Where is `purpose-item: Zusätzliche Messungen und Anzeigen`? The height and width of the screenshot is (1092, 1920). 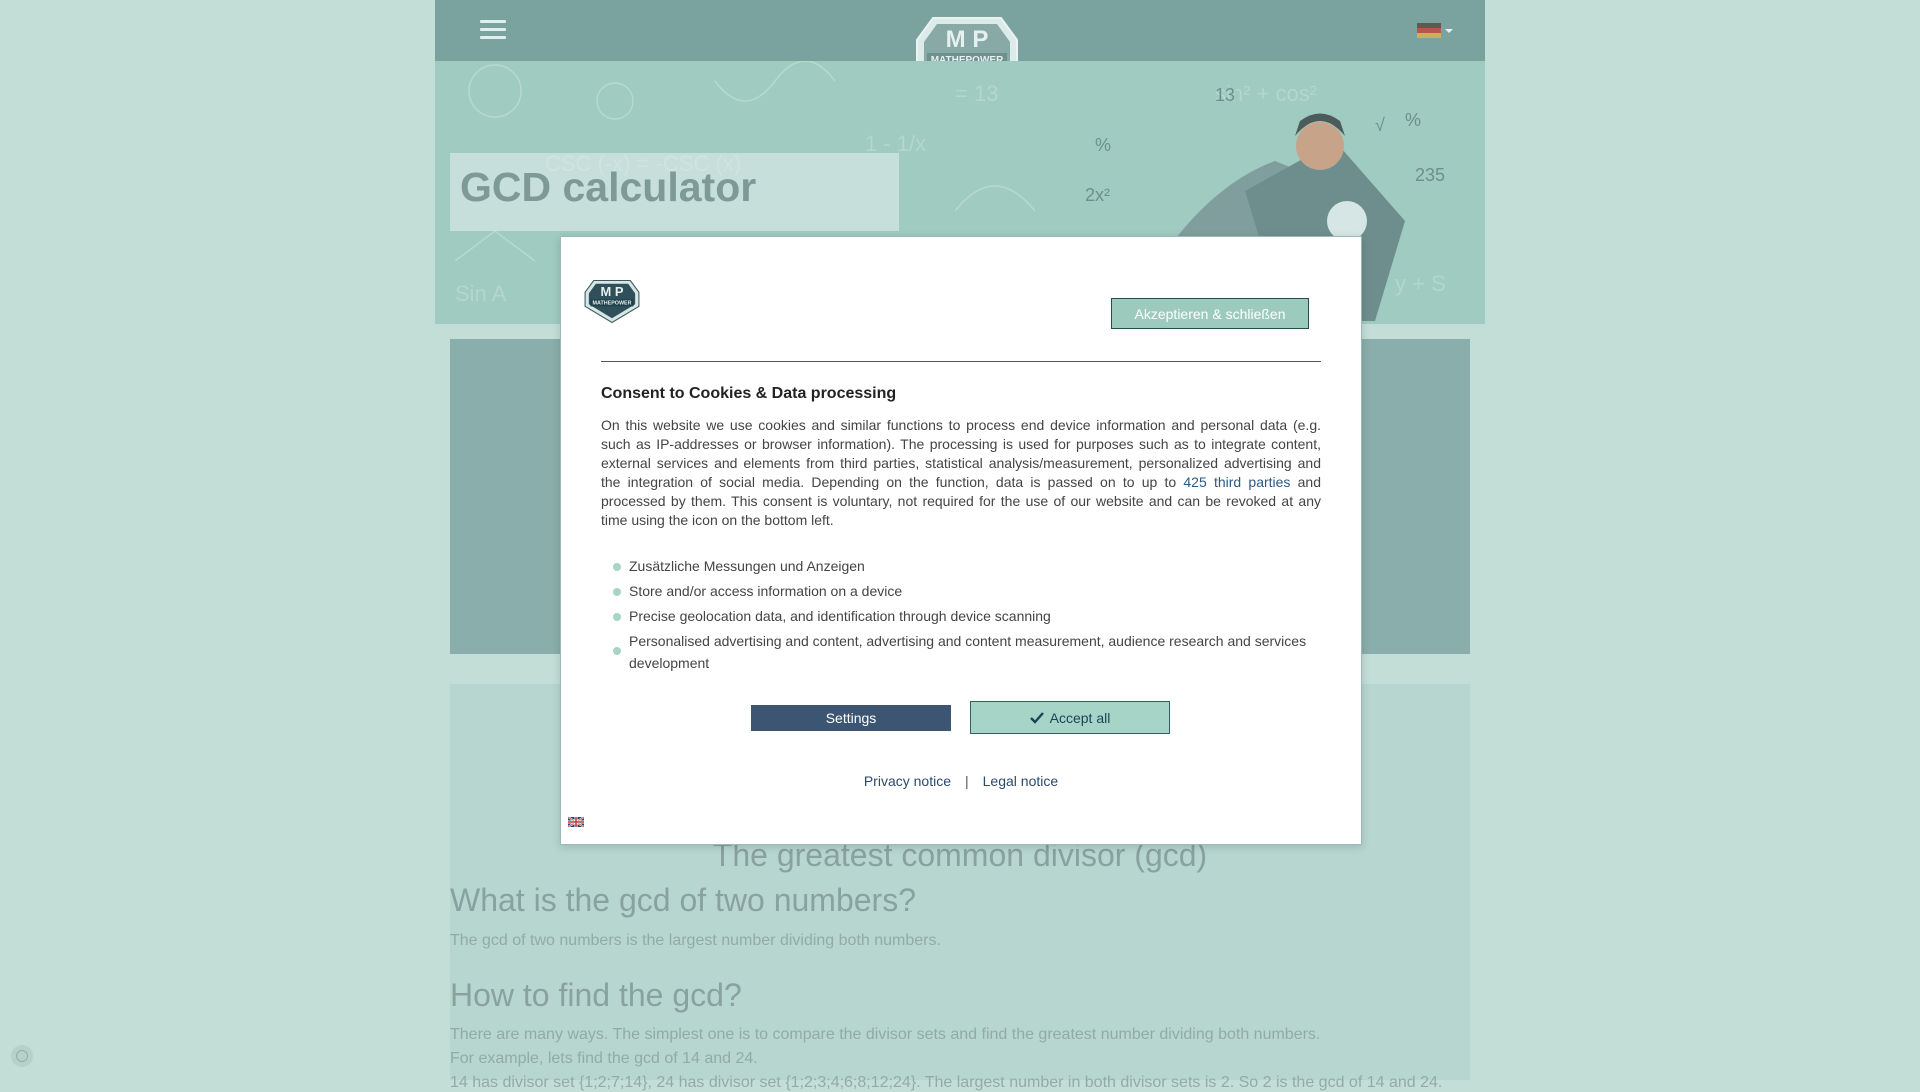
purpose-item: Zusätzliche Messungen und Anzeigen is located at coordinates (963, 566).